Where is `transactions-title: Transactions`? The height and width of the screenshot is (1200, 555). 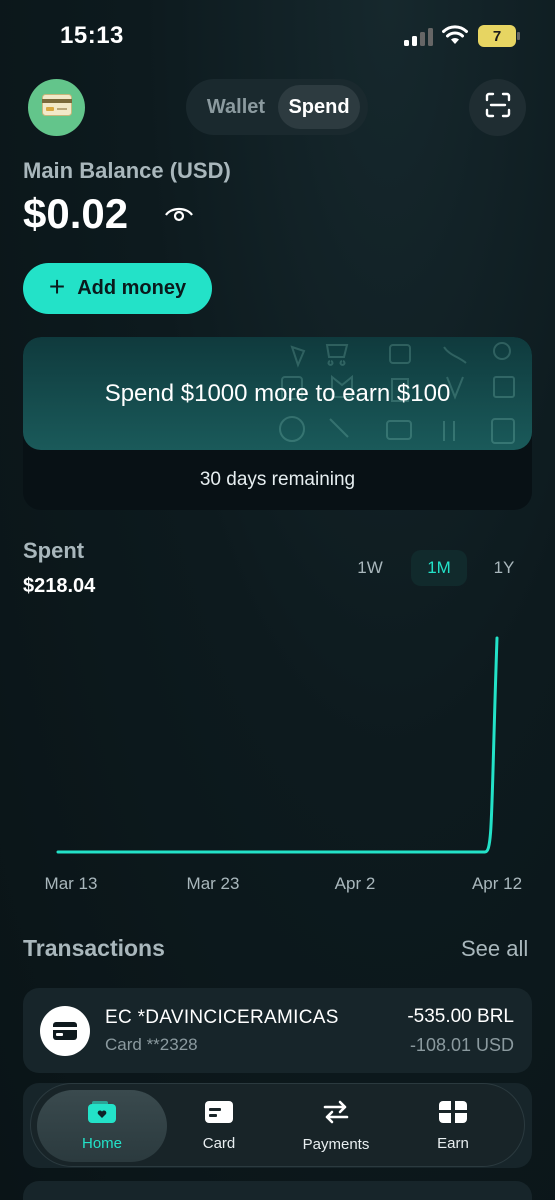 transactions-title: Transactions is located at coordinates (94, 948).